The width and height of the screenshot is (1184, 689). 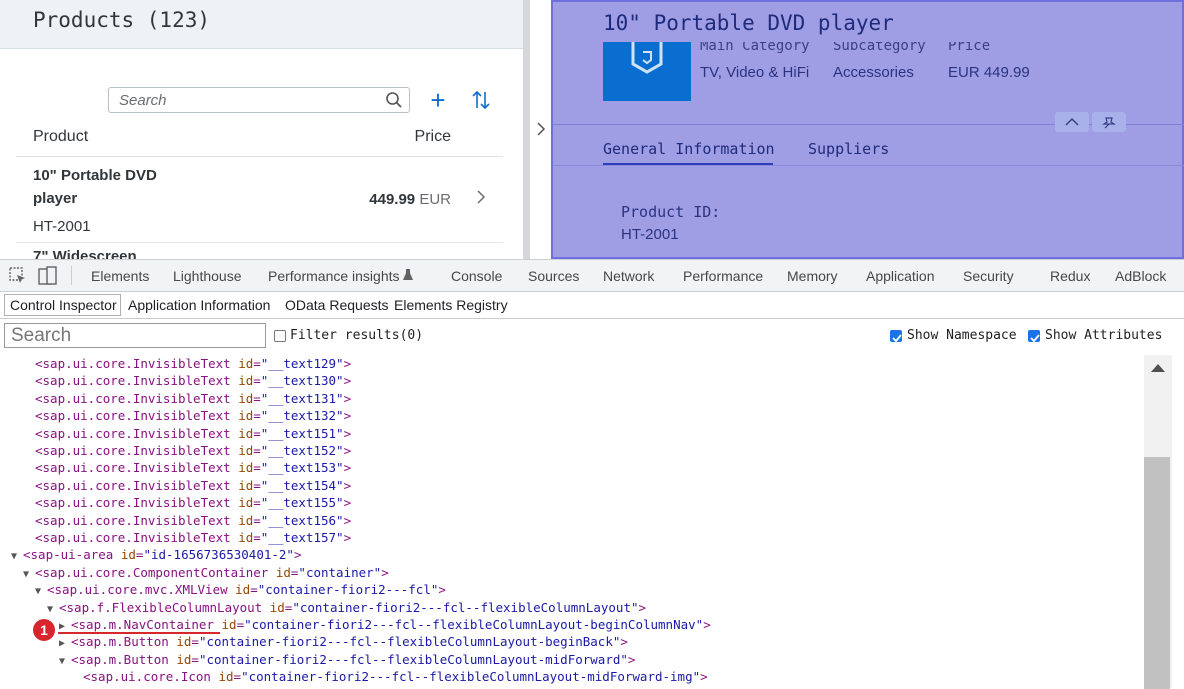 I want to click on tree-node-attr-value: "container-fiori2---fcl", so click(x=348, y=590).